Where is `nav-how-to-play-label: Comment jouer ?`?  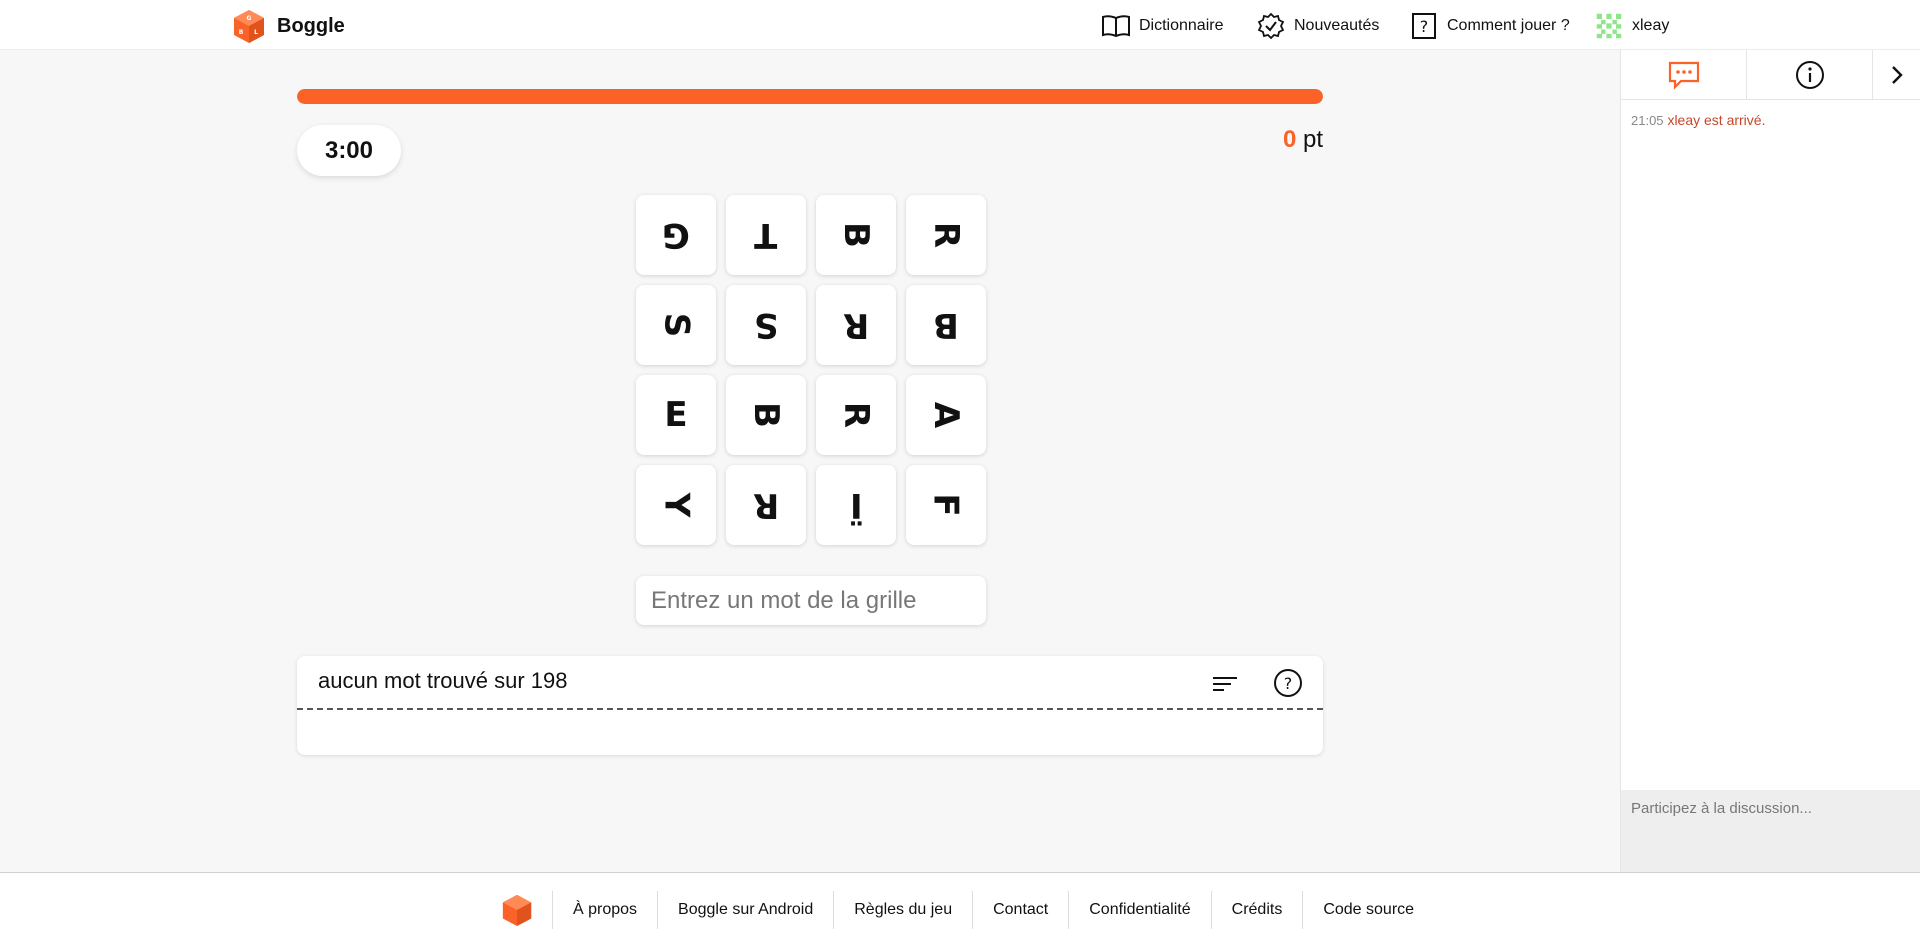
nav-how-to-play-label: Comment jouer ? is located at coordinates (1508, 25).